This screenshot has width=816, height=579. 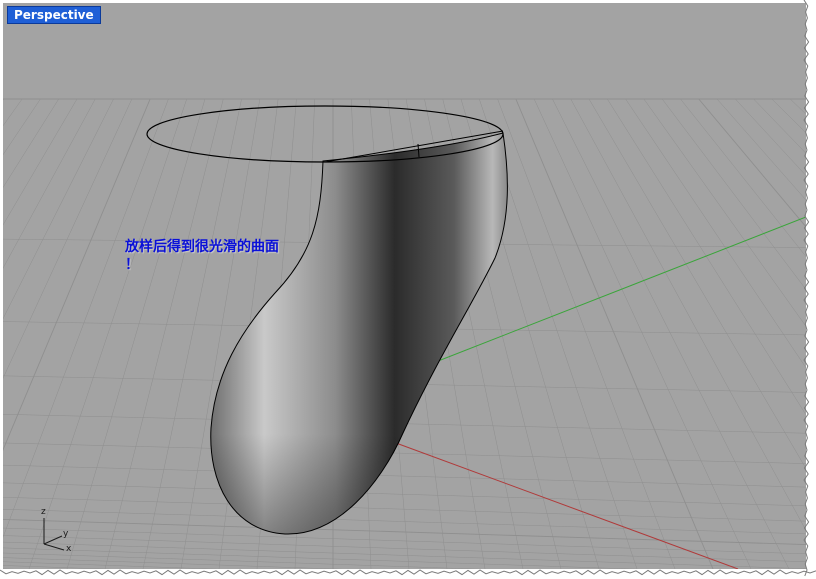 I want to click on viewport-title-tab: Perspective, so click(x=54, y=15).